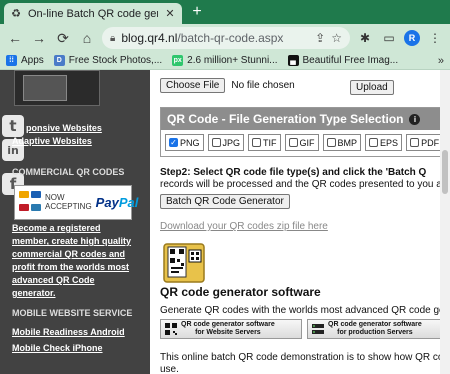  What do you see at coordinates (445, 222) in the screenshot?
I see `page-scrollbar` at bounding box center [445, 222].